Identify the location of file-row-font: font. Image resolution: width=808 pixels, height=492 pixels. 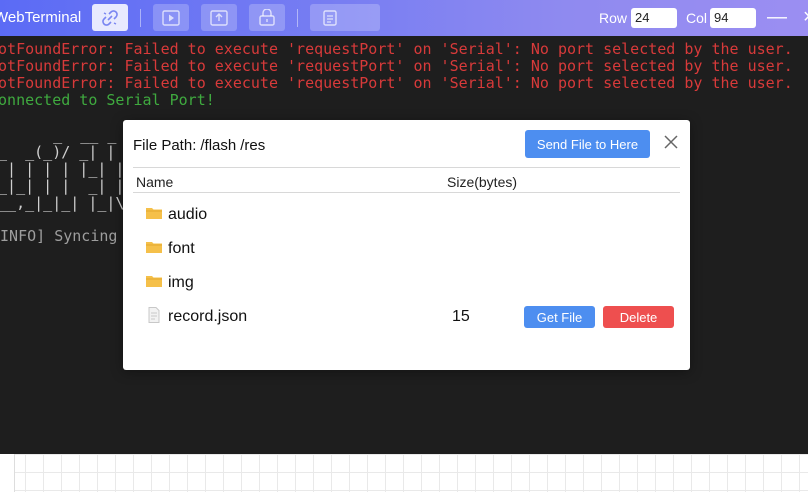
(406, 248).